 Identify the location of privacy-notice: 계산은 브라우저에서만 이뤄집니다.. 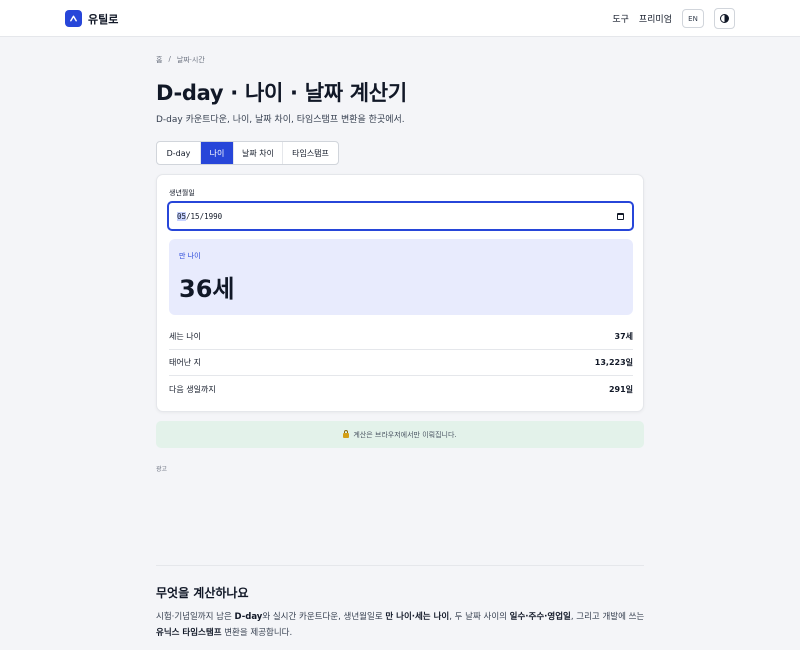
(400, 434).